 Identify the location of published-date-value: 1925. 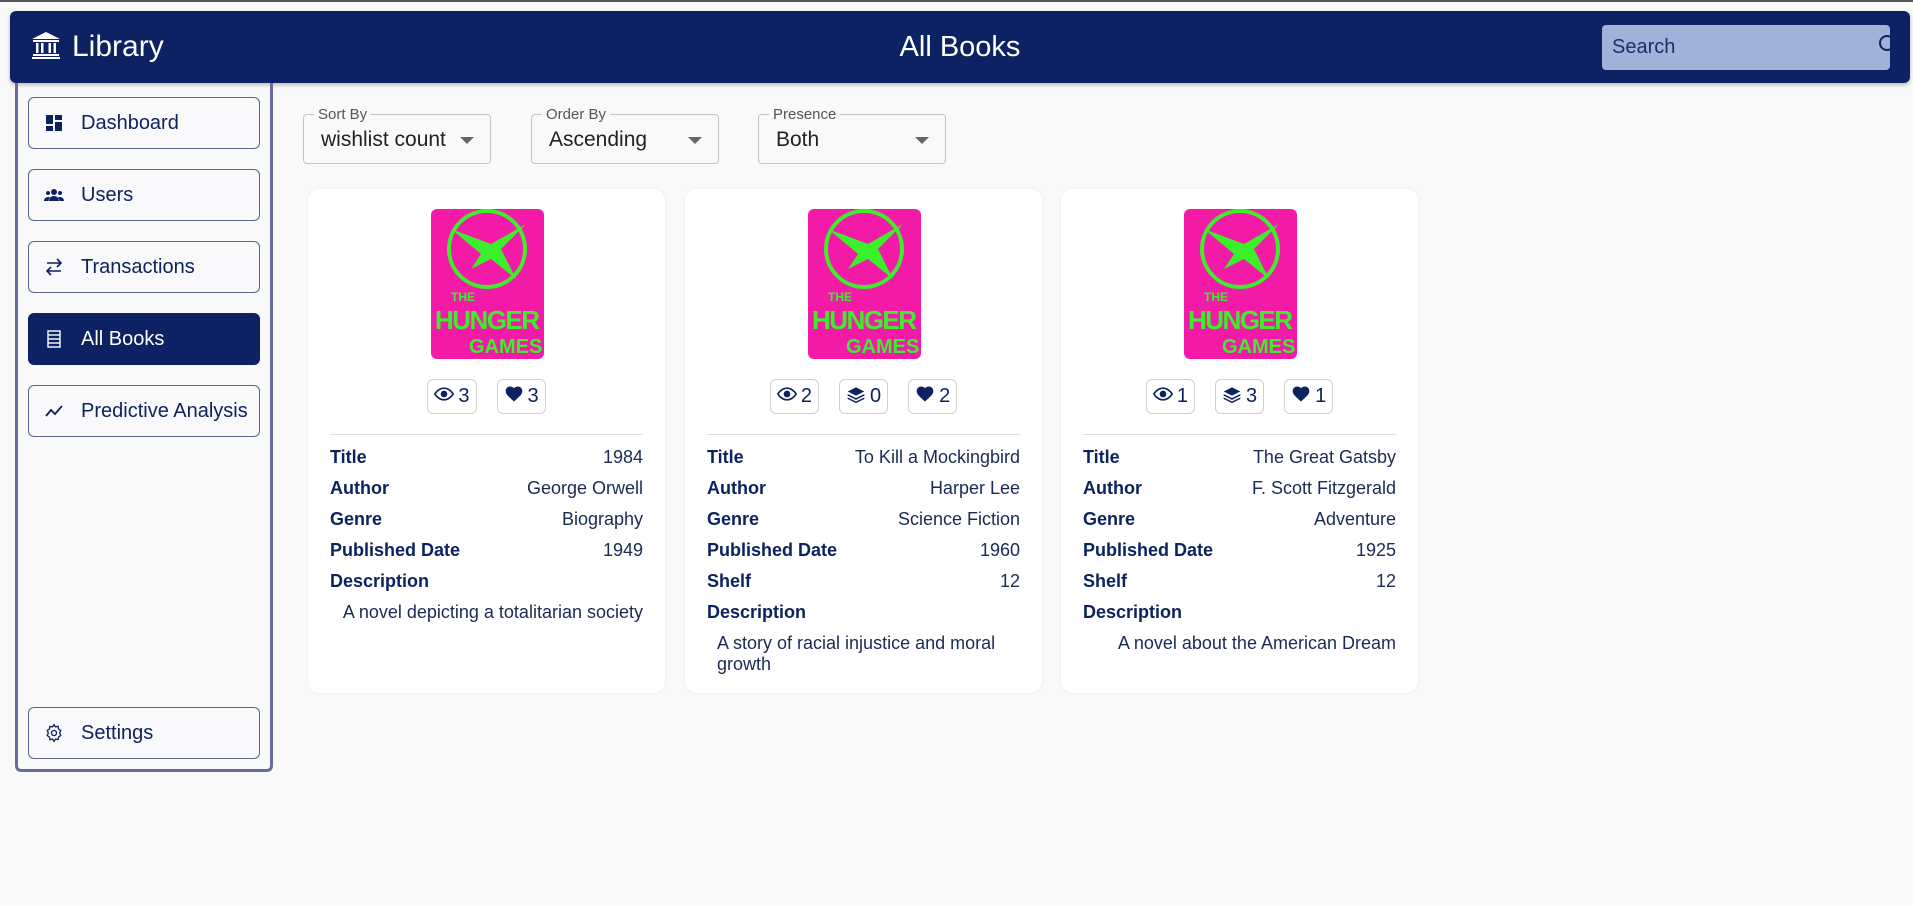
(1375, 550).